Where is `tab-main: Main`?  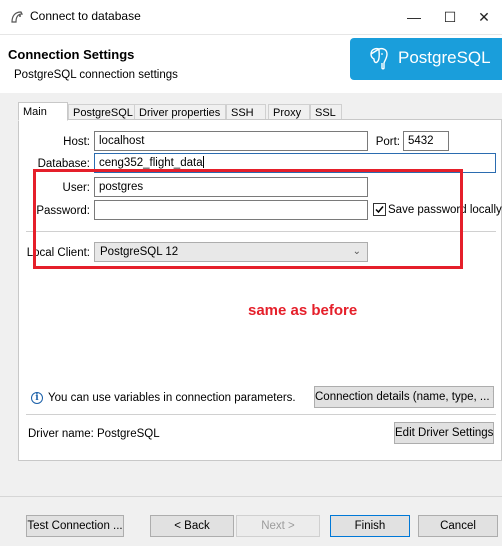 tab-main: Main is located at coordinates (43, 111).